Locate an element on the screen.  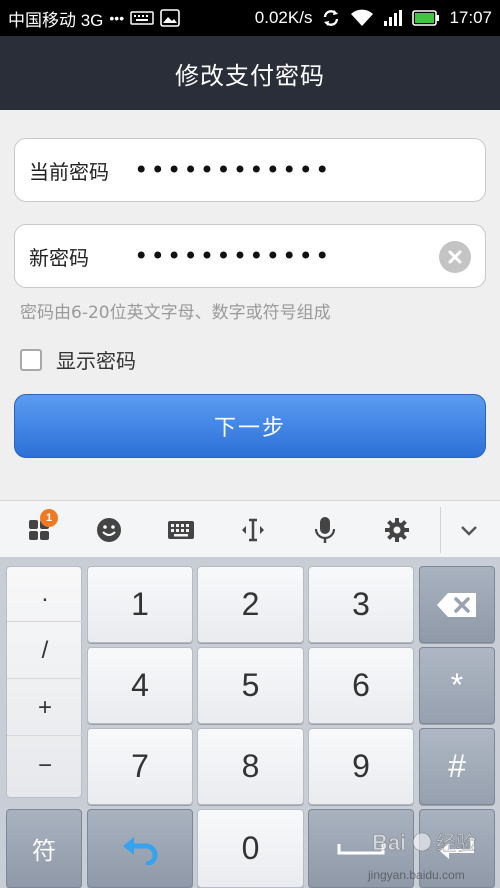
key-9: 9 is located at coordinates (361, 766).